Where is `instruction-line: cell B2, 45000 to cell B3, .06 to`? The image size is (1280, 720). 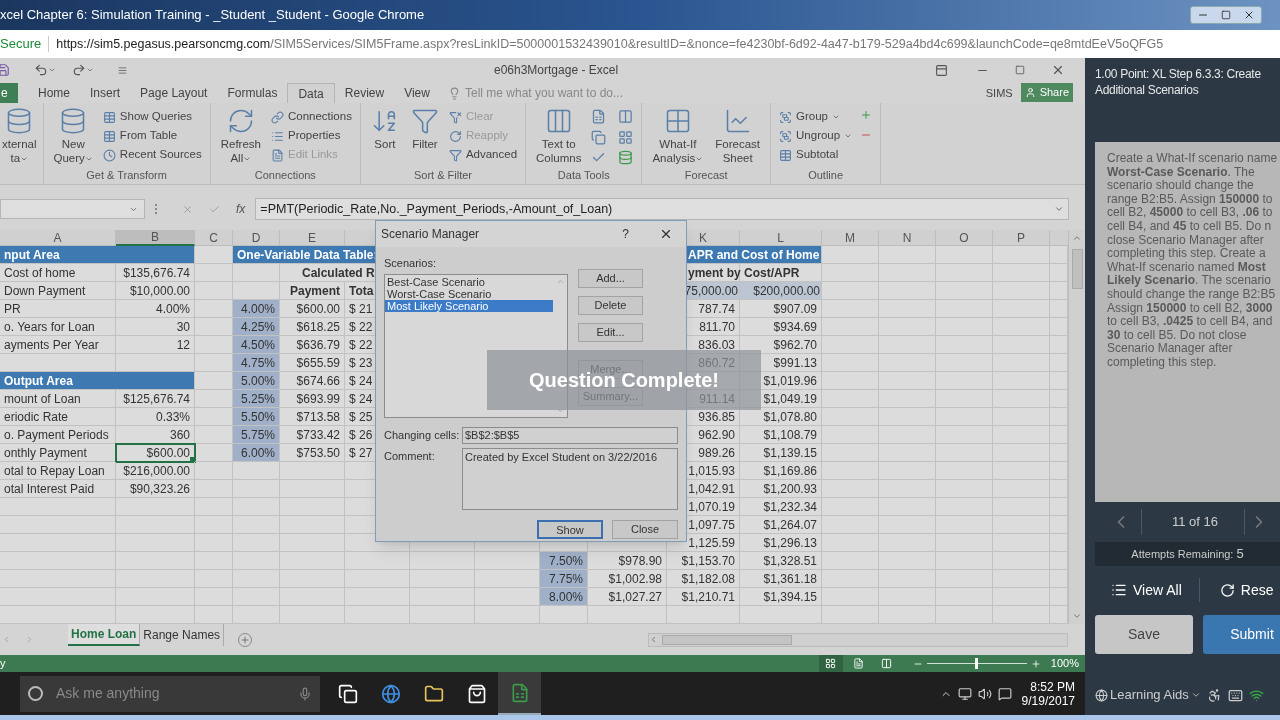 instruction-line: cell B2, 45000 to cell B3, .06 to is located at coordinates (1190, 213).